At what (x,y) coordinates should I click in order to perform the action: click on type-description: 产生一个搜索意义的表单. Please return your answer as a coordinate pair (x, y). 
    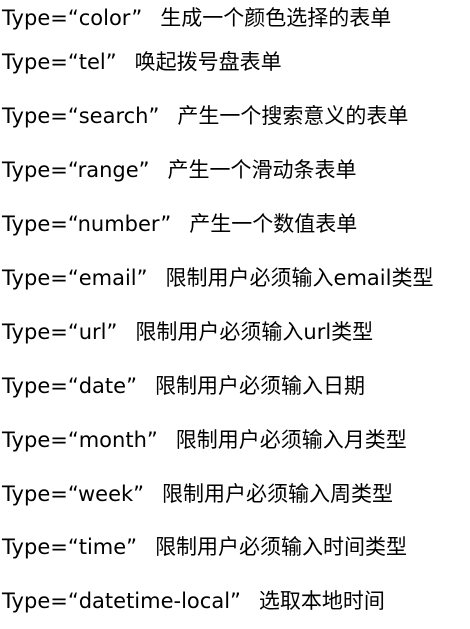
    Looking at the image, I should click on (293, 116).